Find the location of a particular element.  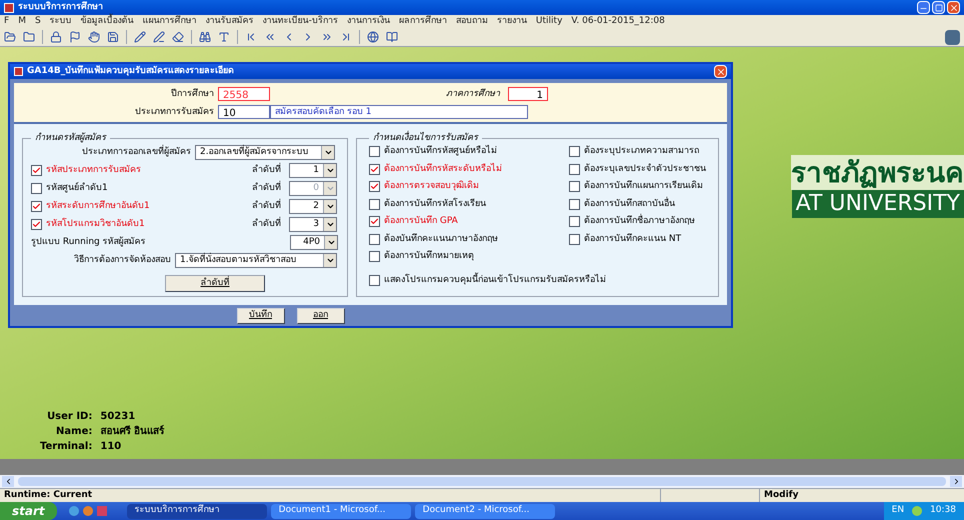

horizontal-scrollbar is located at coordinates (482, 481).